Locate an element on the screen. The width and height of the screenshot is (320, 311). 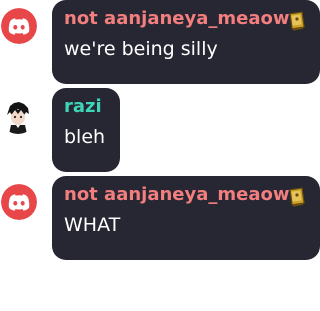
message-text: we're being silly is located at coordinates (141, 49).